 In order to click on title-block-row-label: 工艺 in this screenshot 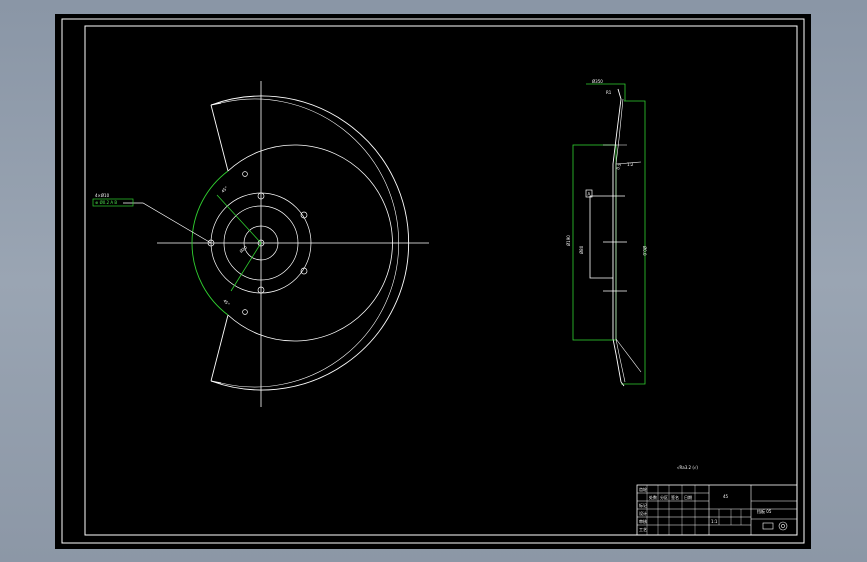, I will do `click(643, 529)`.